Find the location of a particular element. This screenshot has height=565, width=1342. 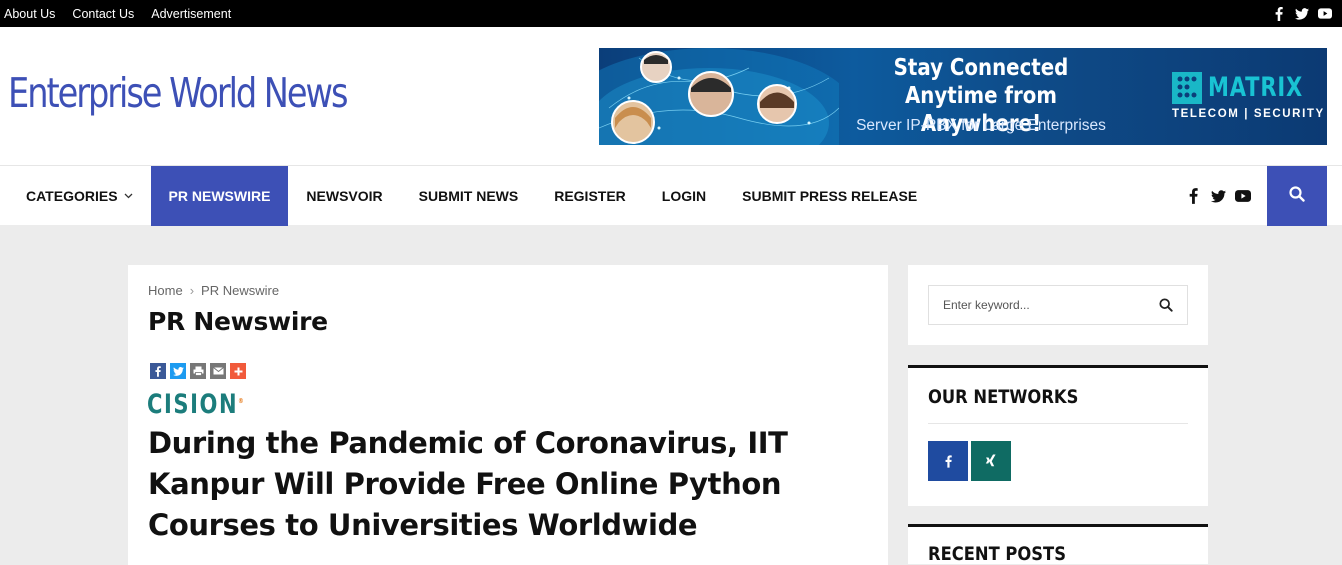

nav-item-newsvoir: NEWSVOIR is located at coordinates (344, 196).